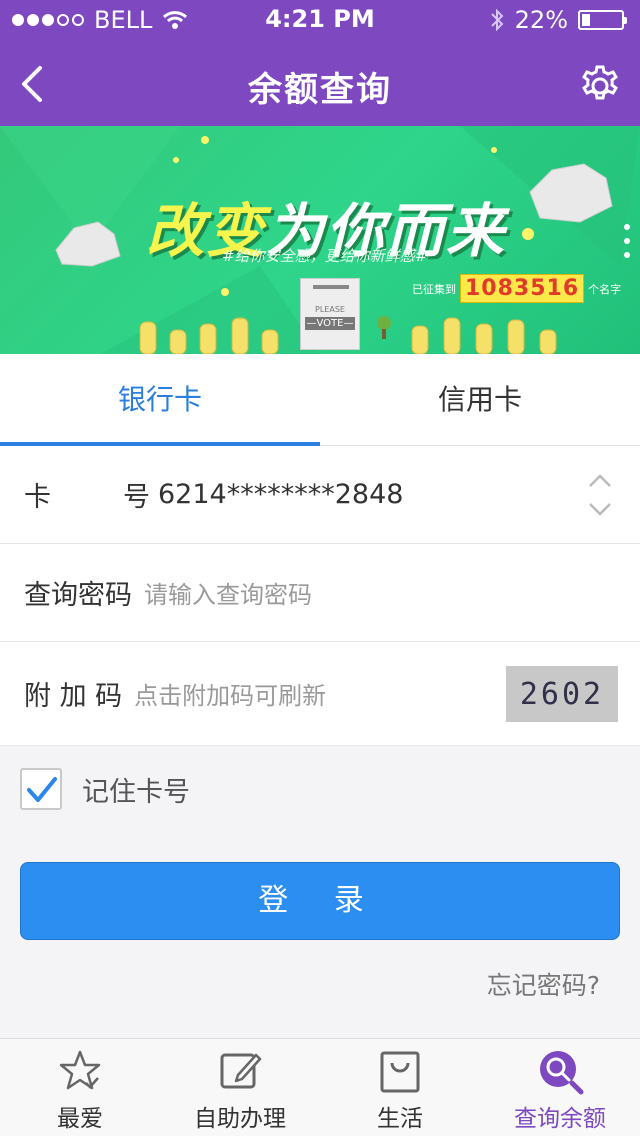  Describe the element at coordinates (320, 593) in the screenshot. I see `password-row: 查询密码 请输入查询密码` at that location.